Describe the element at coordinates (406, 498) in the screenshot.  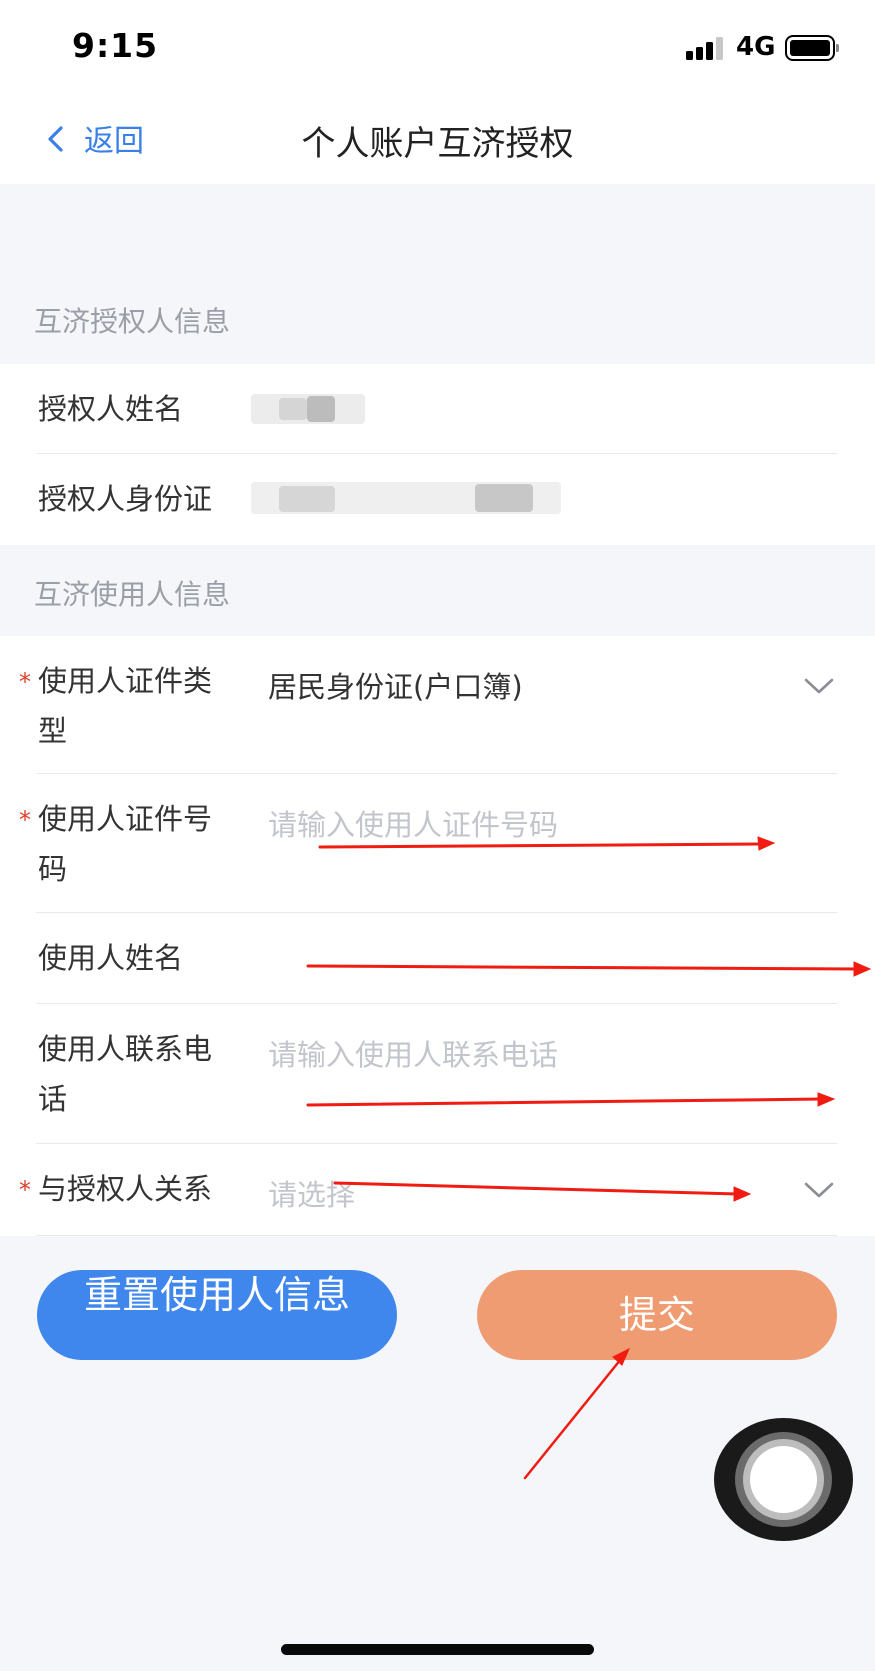
I see `authorizer-id-value-redacted` at that location.